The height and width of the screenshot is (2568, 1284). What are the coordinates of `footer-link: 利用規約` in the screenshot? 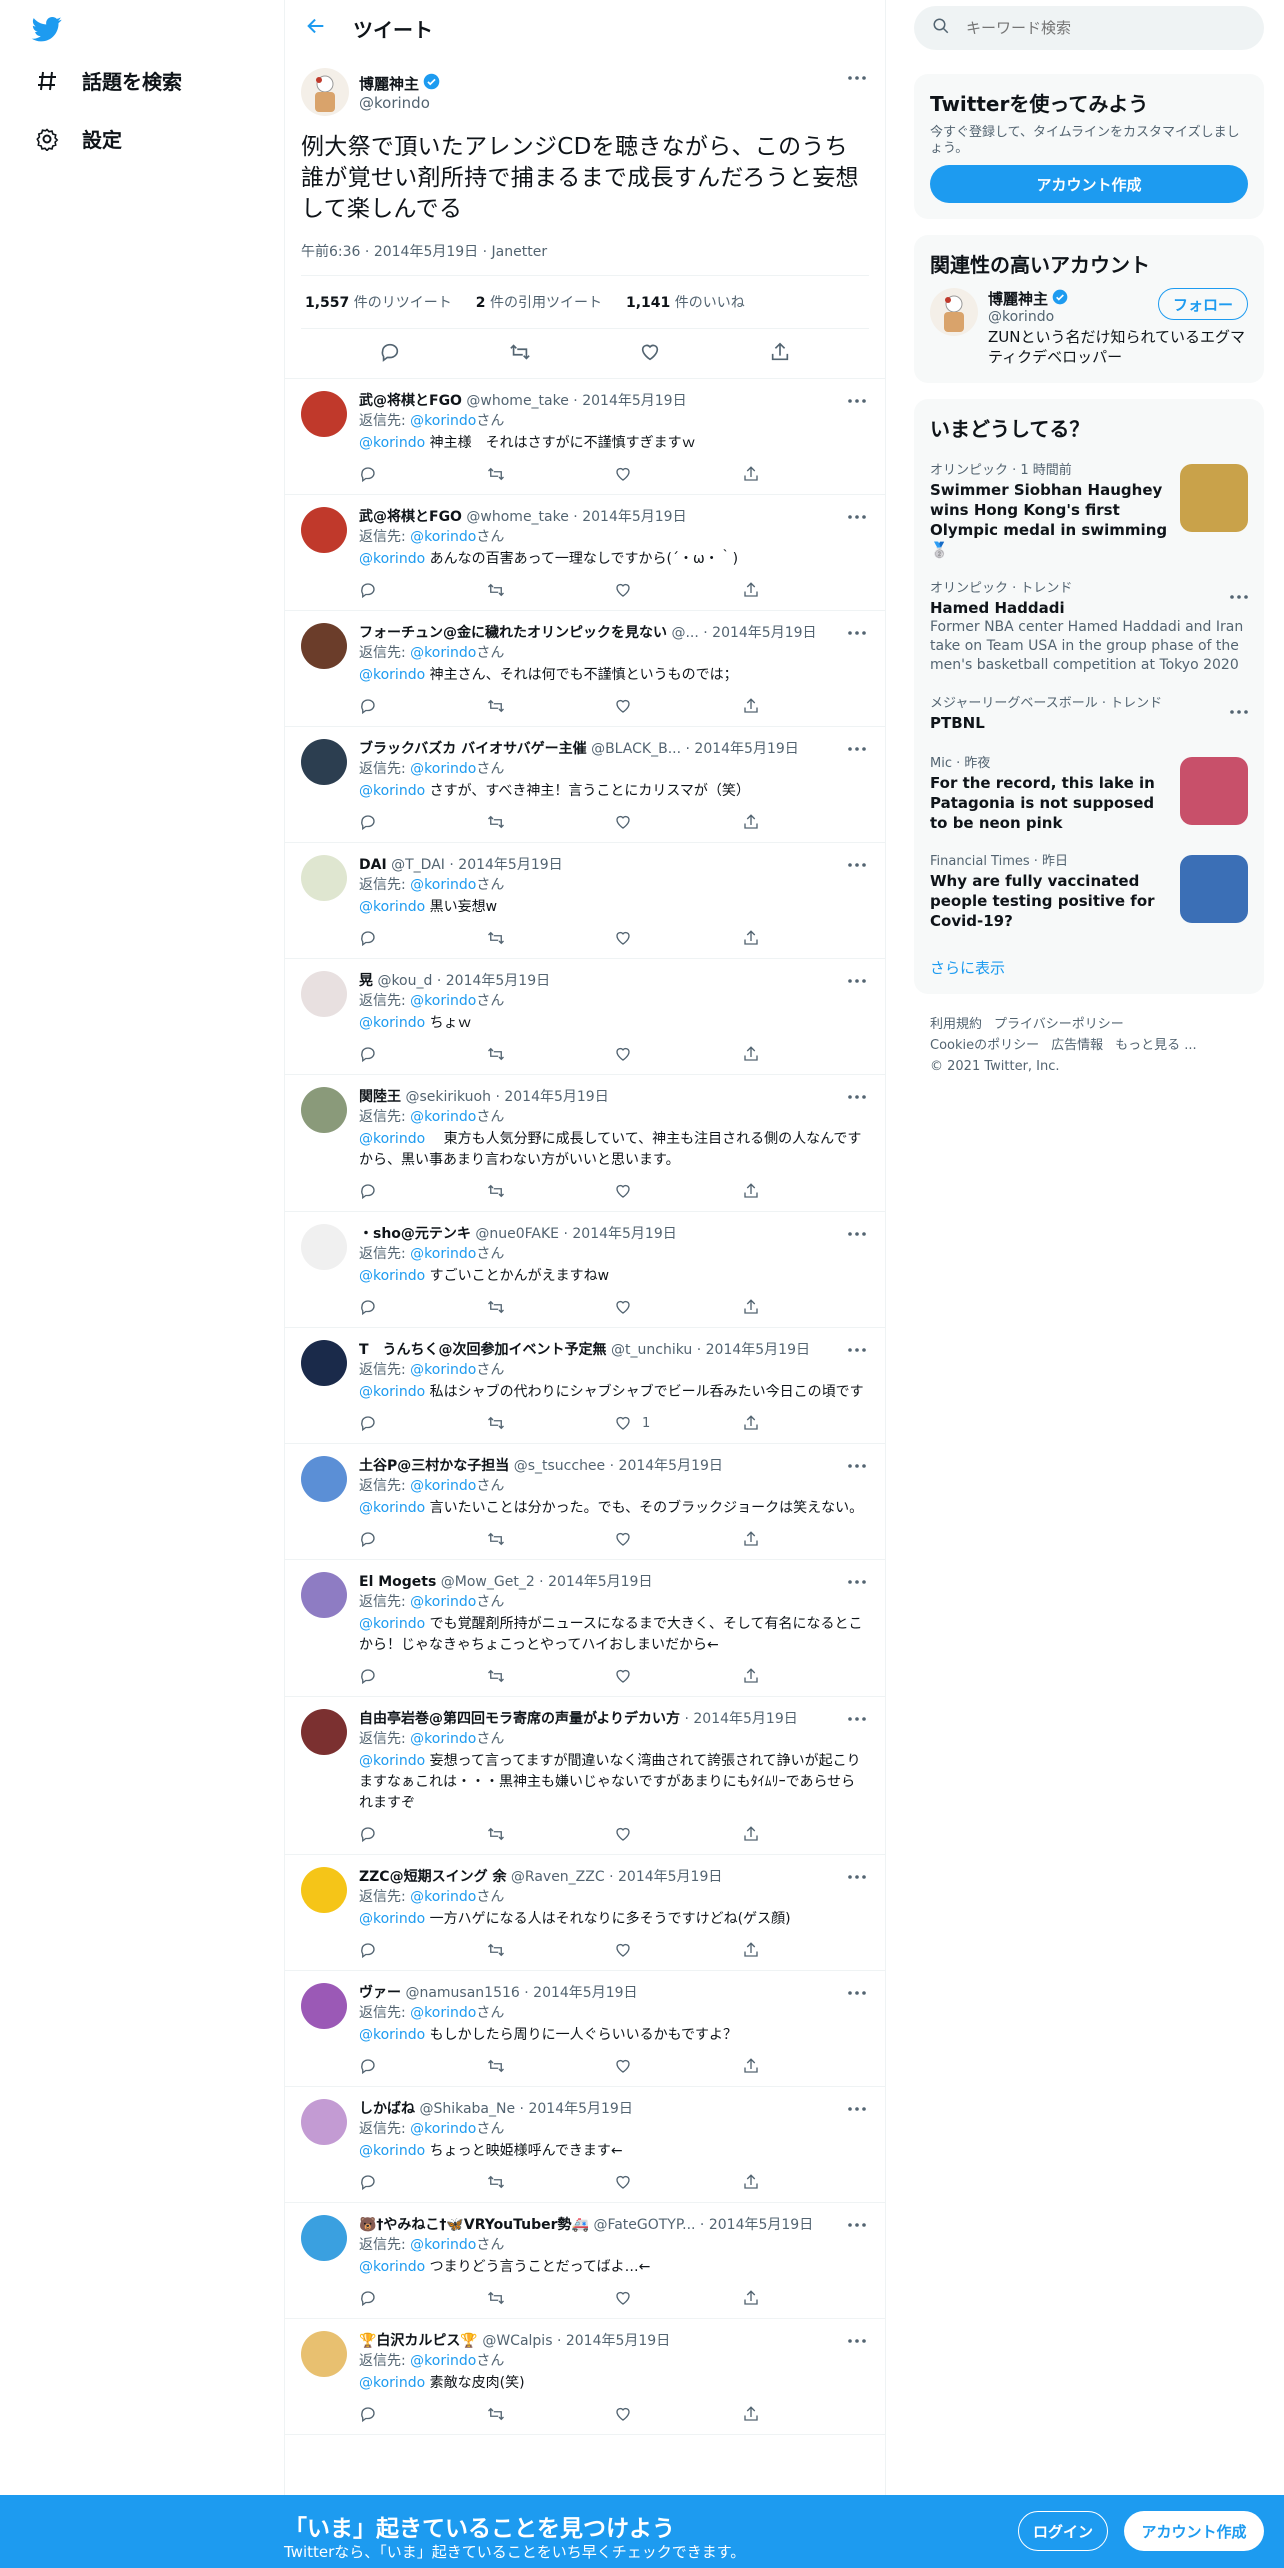 It's located at (956, 1024).